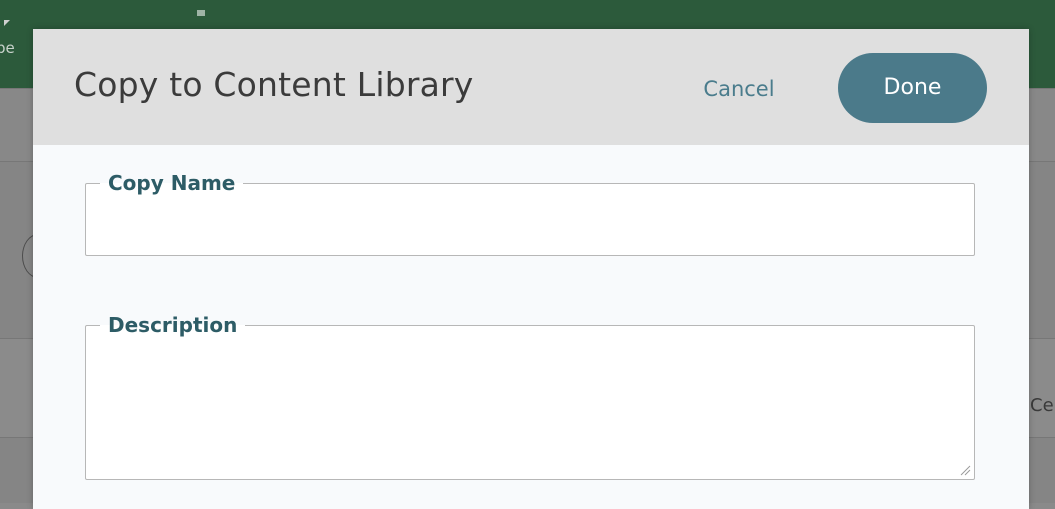 The width and height of the screenshot is (1055, 509). What do you see at coordinates (7, 23) in the screenshot?
I see `flag-icon` at bounding box center [7, 23].